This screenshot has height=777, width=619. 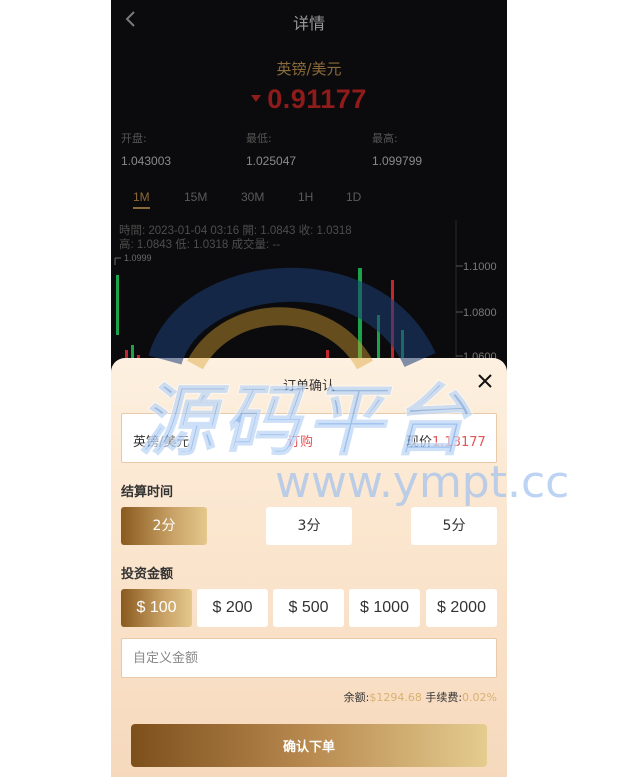 What do you see at coordinates (147, 492) in the screenshot?
I see `settle-time-title: 结算时间` at bounding box center [147, 492].